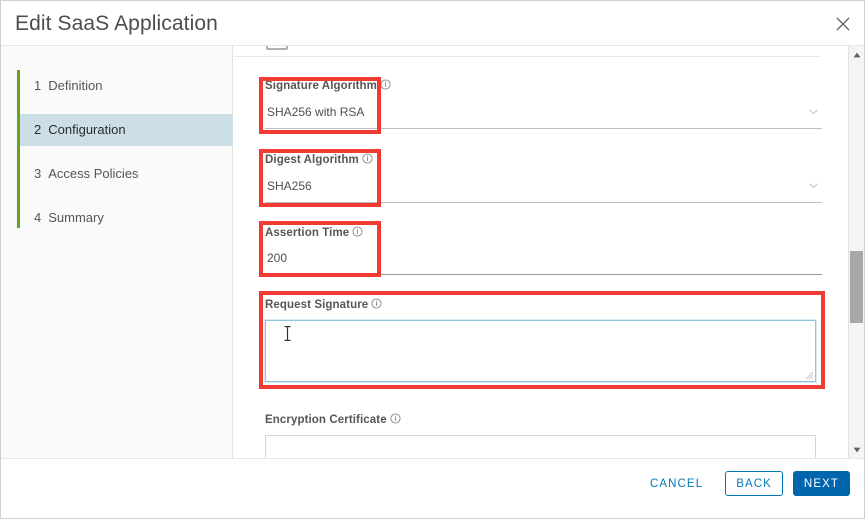 This screenshot has height=519, width=865. I want to click on clipped-checkbox, so click(277, 48).